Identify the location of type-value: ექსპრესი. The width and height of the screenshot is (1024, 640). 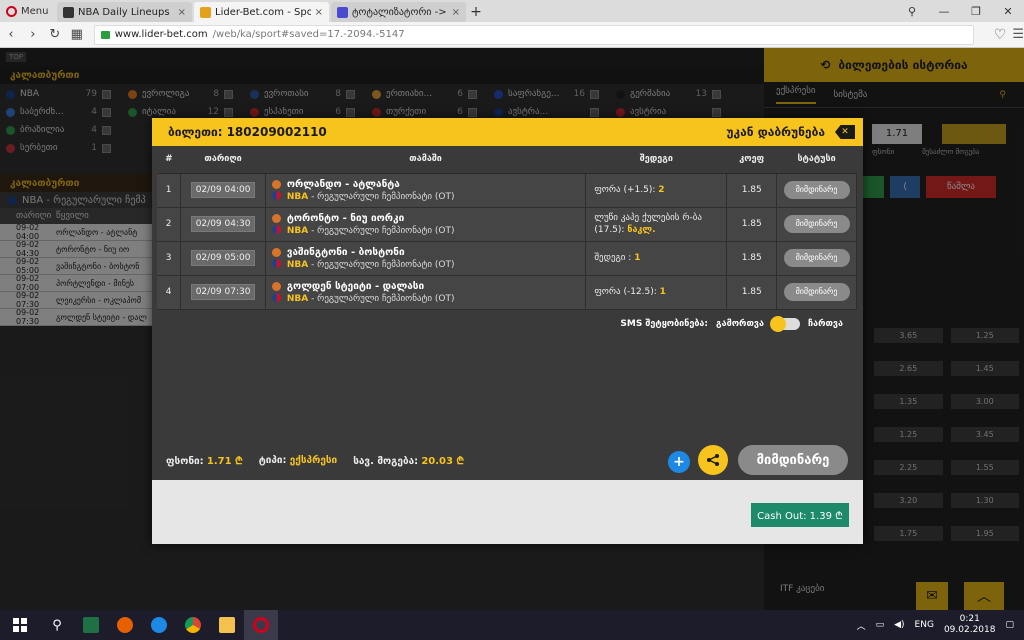
(313, 460).